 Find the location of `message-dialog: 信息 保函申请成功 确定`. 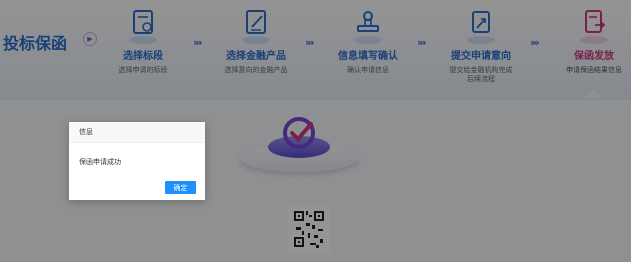

message-dialog: 信息 保函申请成功 确定 is located at coordinates (137, 161).